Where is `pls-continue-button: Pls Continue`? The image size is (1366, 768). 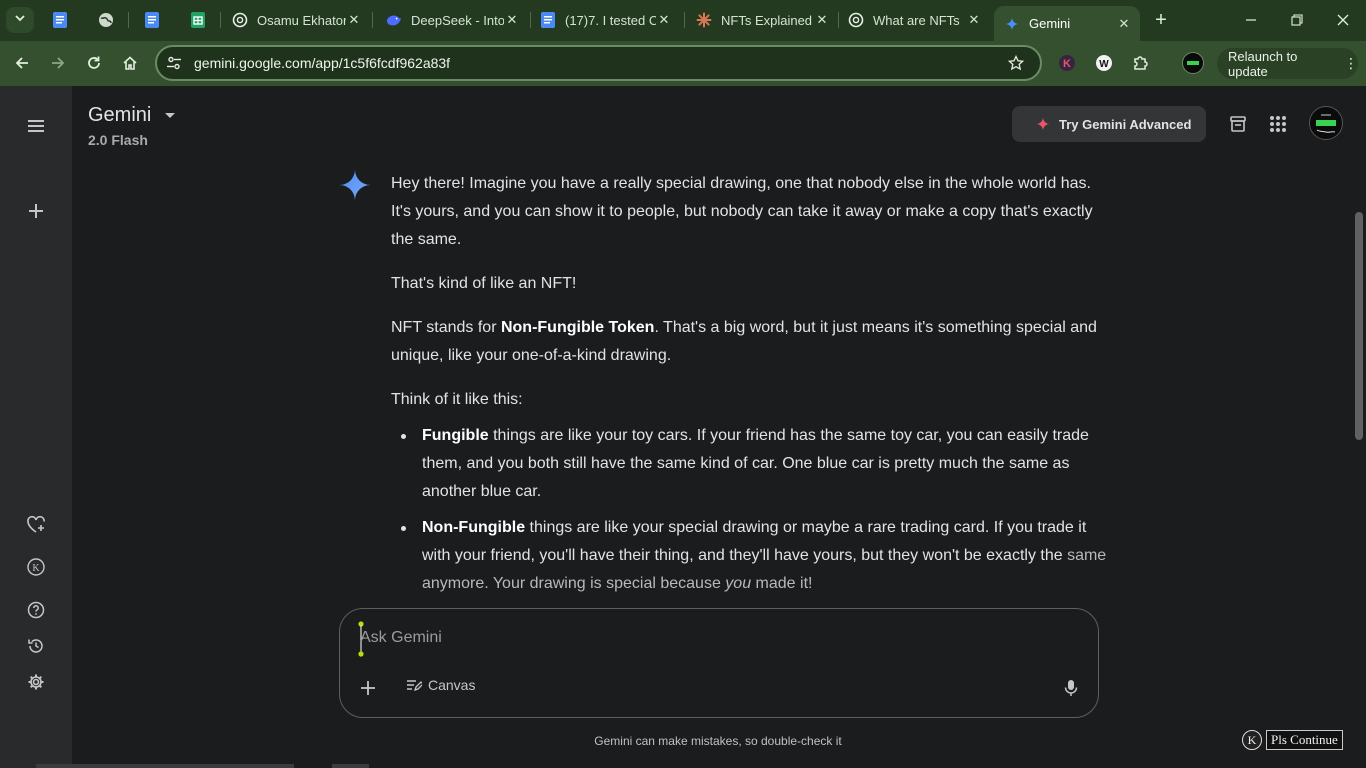
pls-continue-button: Pls Continue is located at coordinates (1304, 740).